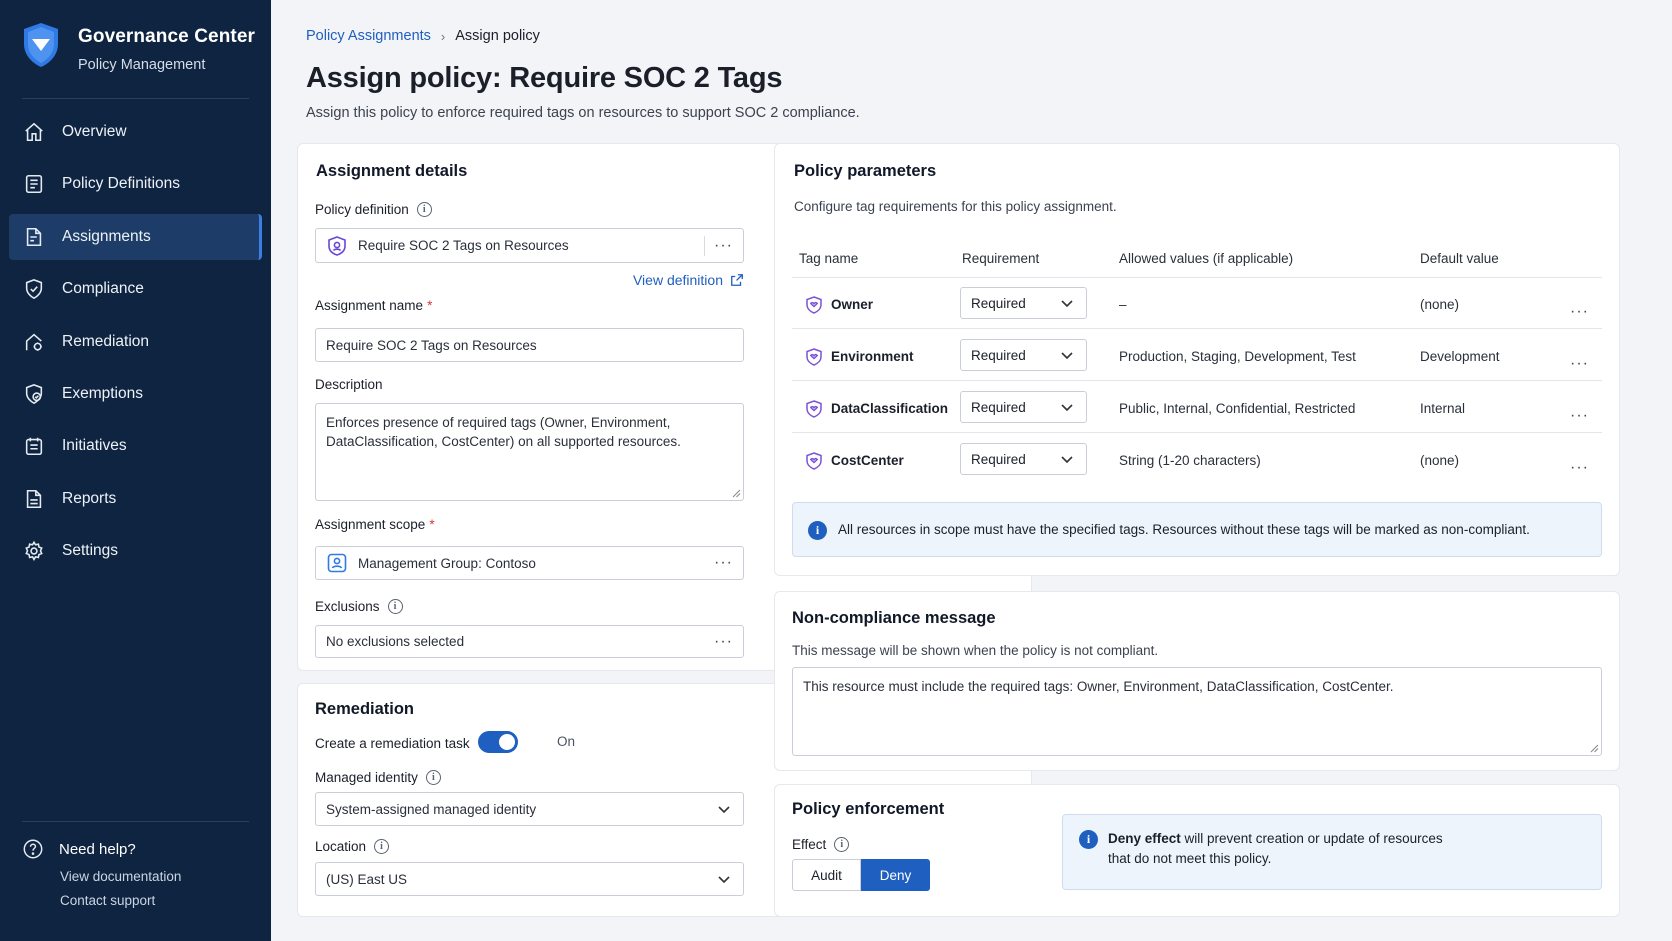  I want to click on exemption-icon, so click(34, 394).